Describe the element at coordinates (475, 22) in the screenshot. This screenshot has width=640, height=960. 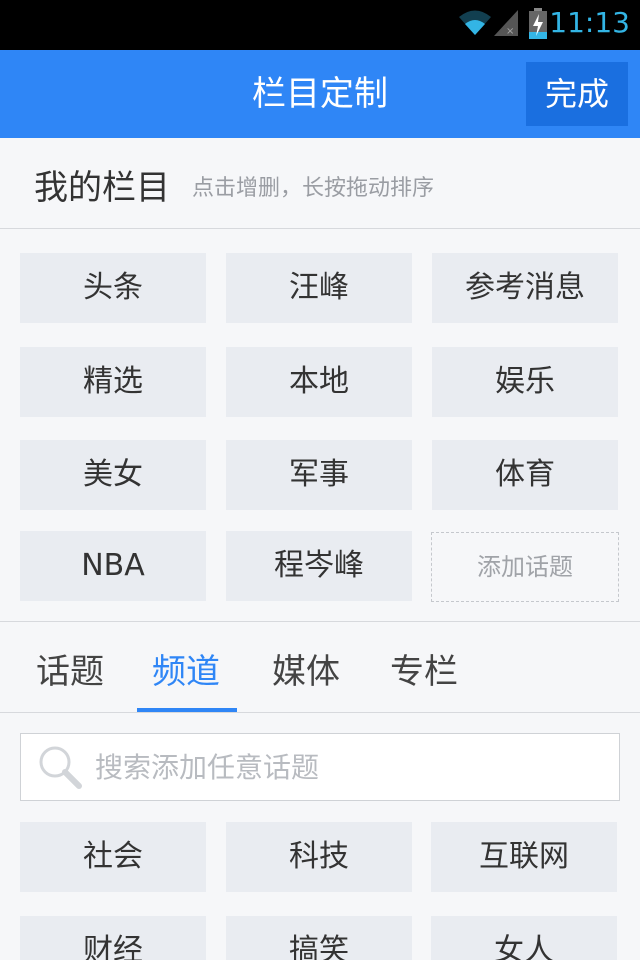
I see `wifi-icon` at that location.